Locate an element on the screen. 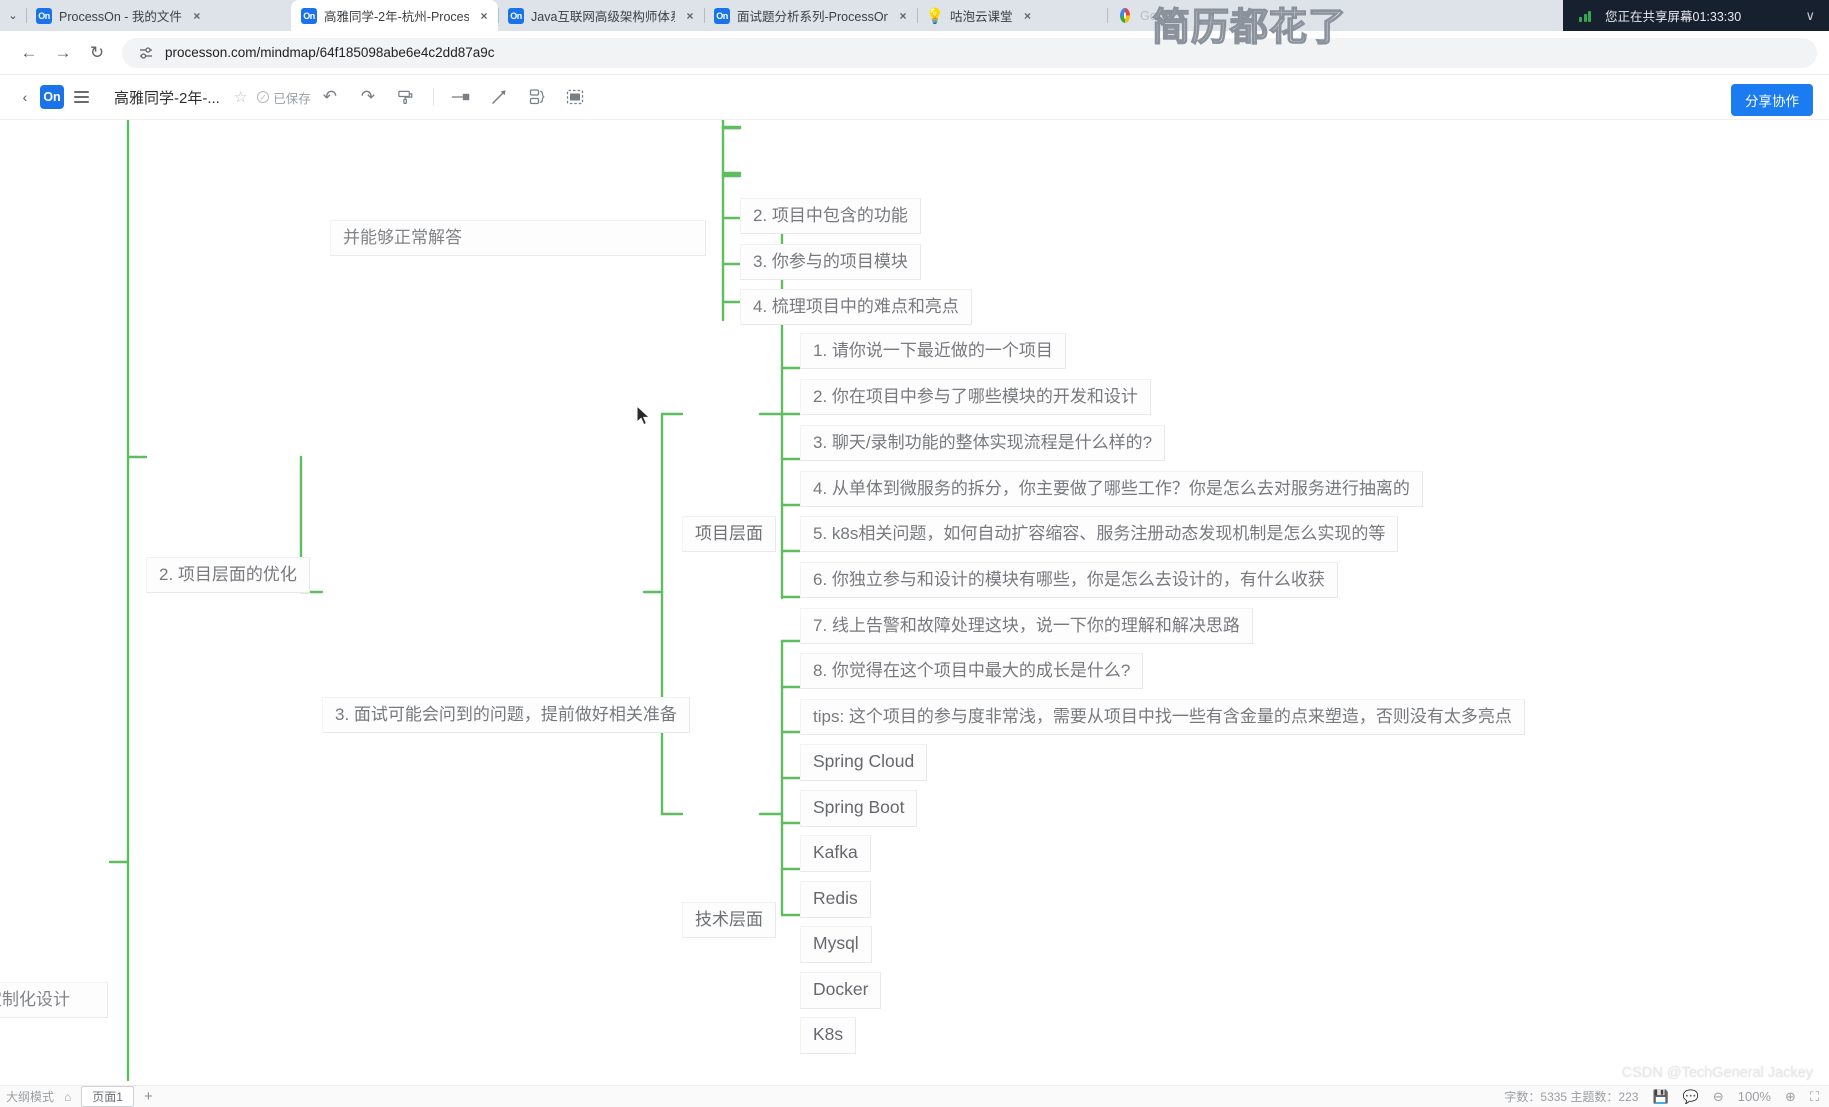  mindmap-node: 2. 项目层面的优化 is located at coordinates (228, 575).